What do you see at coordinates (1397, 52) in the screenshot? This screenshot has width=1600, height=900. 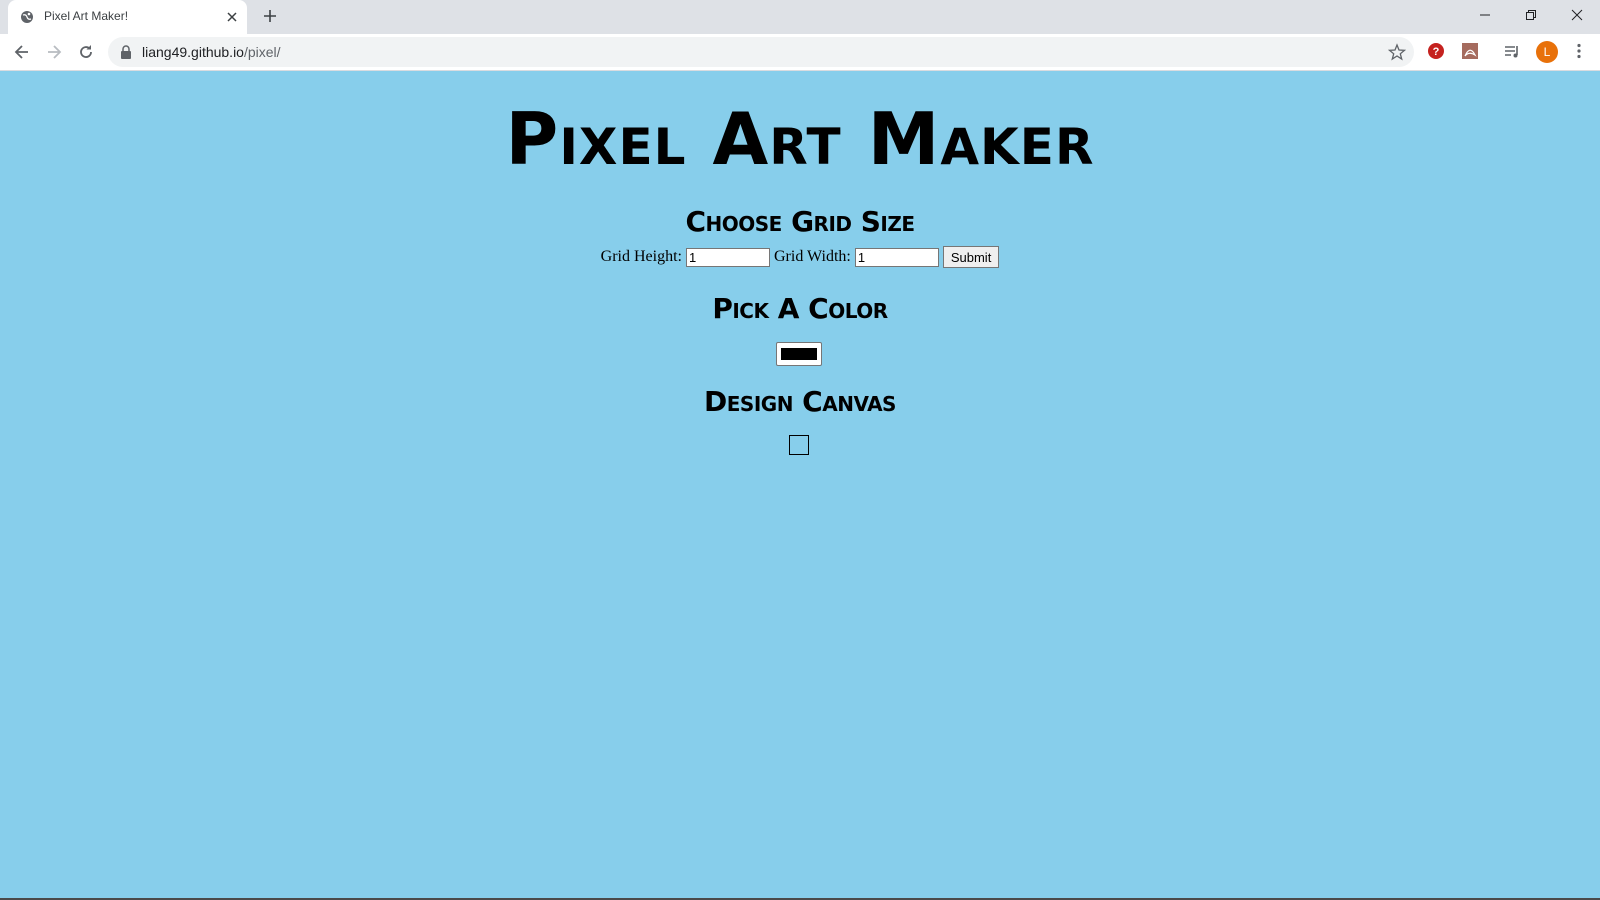 I see `bookmark-star-icon` at bounding box center [1397, 52].